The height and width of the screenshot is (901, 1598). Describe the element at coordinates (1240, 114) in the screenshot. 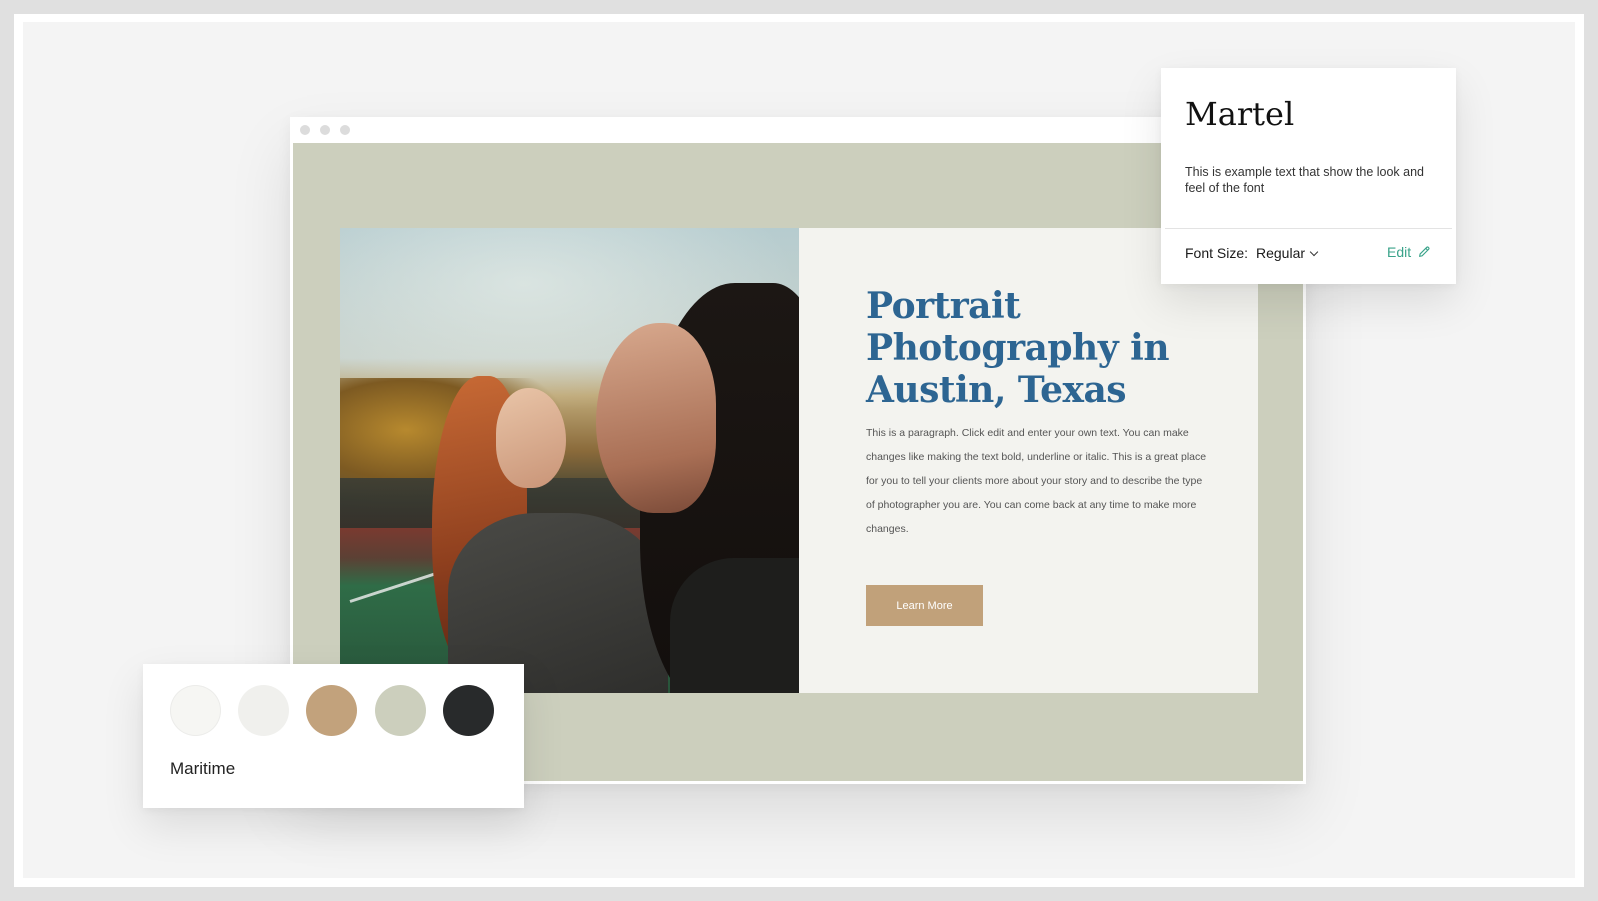

I see `font-name: Martel` at that location.